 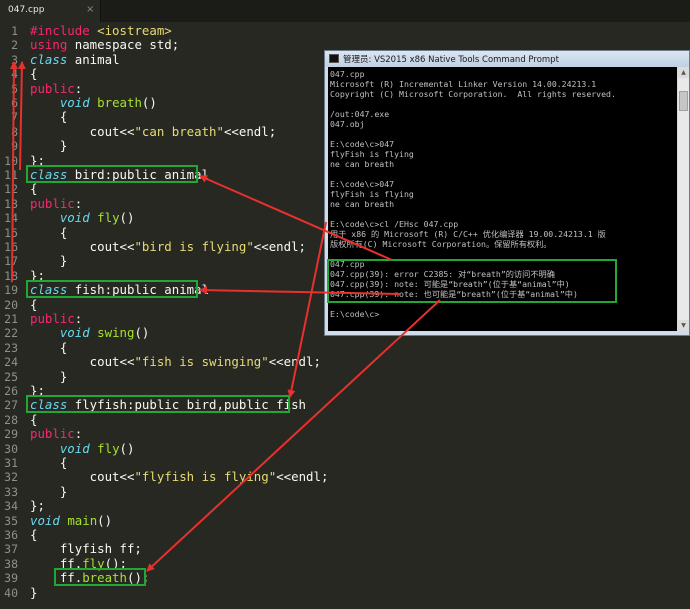 What do you see at coordinates (307, 309) in the screenshot?
I see `arrow-bird-to-flyfish` at bounding box center [307, 309].